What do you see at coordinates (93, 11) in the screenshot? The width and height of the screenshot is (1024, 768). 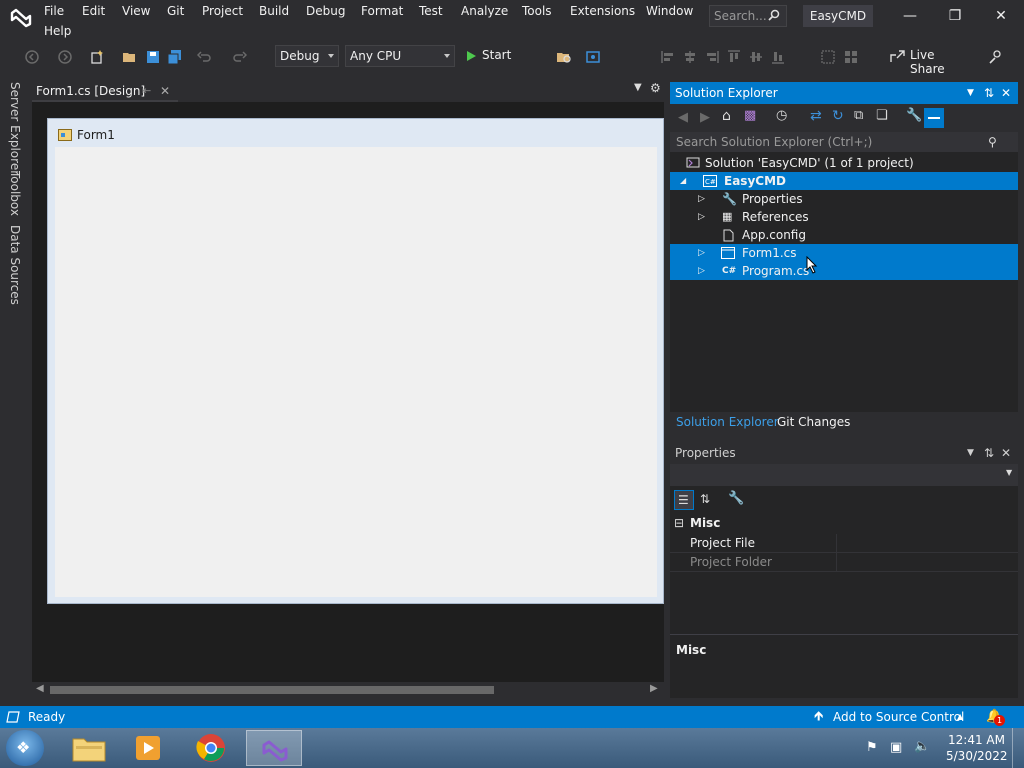 I see `menu-edit: Edit` at bounding box center [93, 11].